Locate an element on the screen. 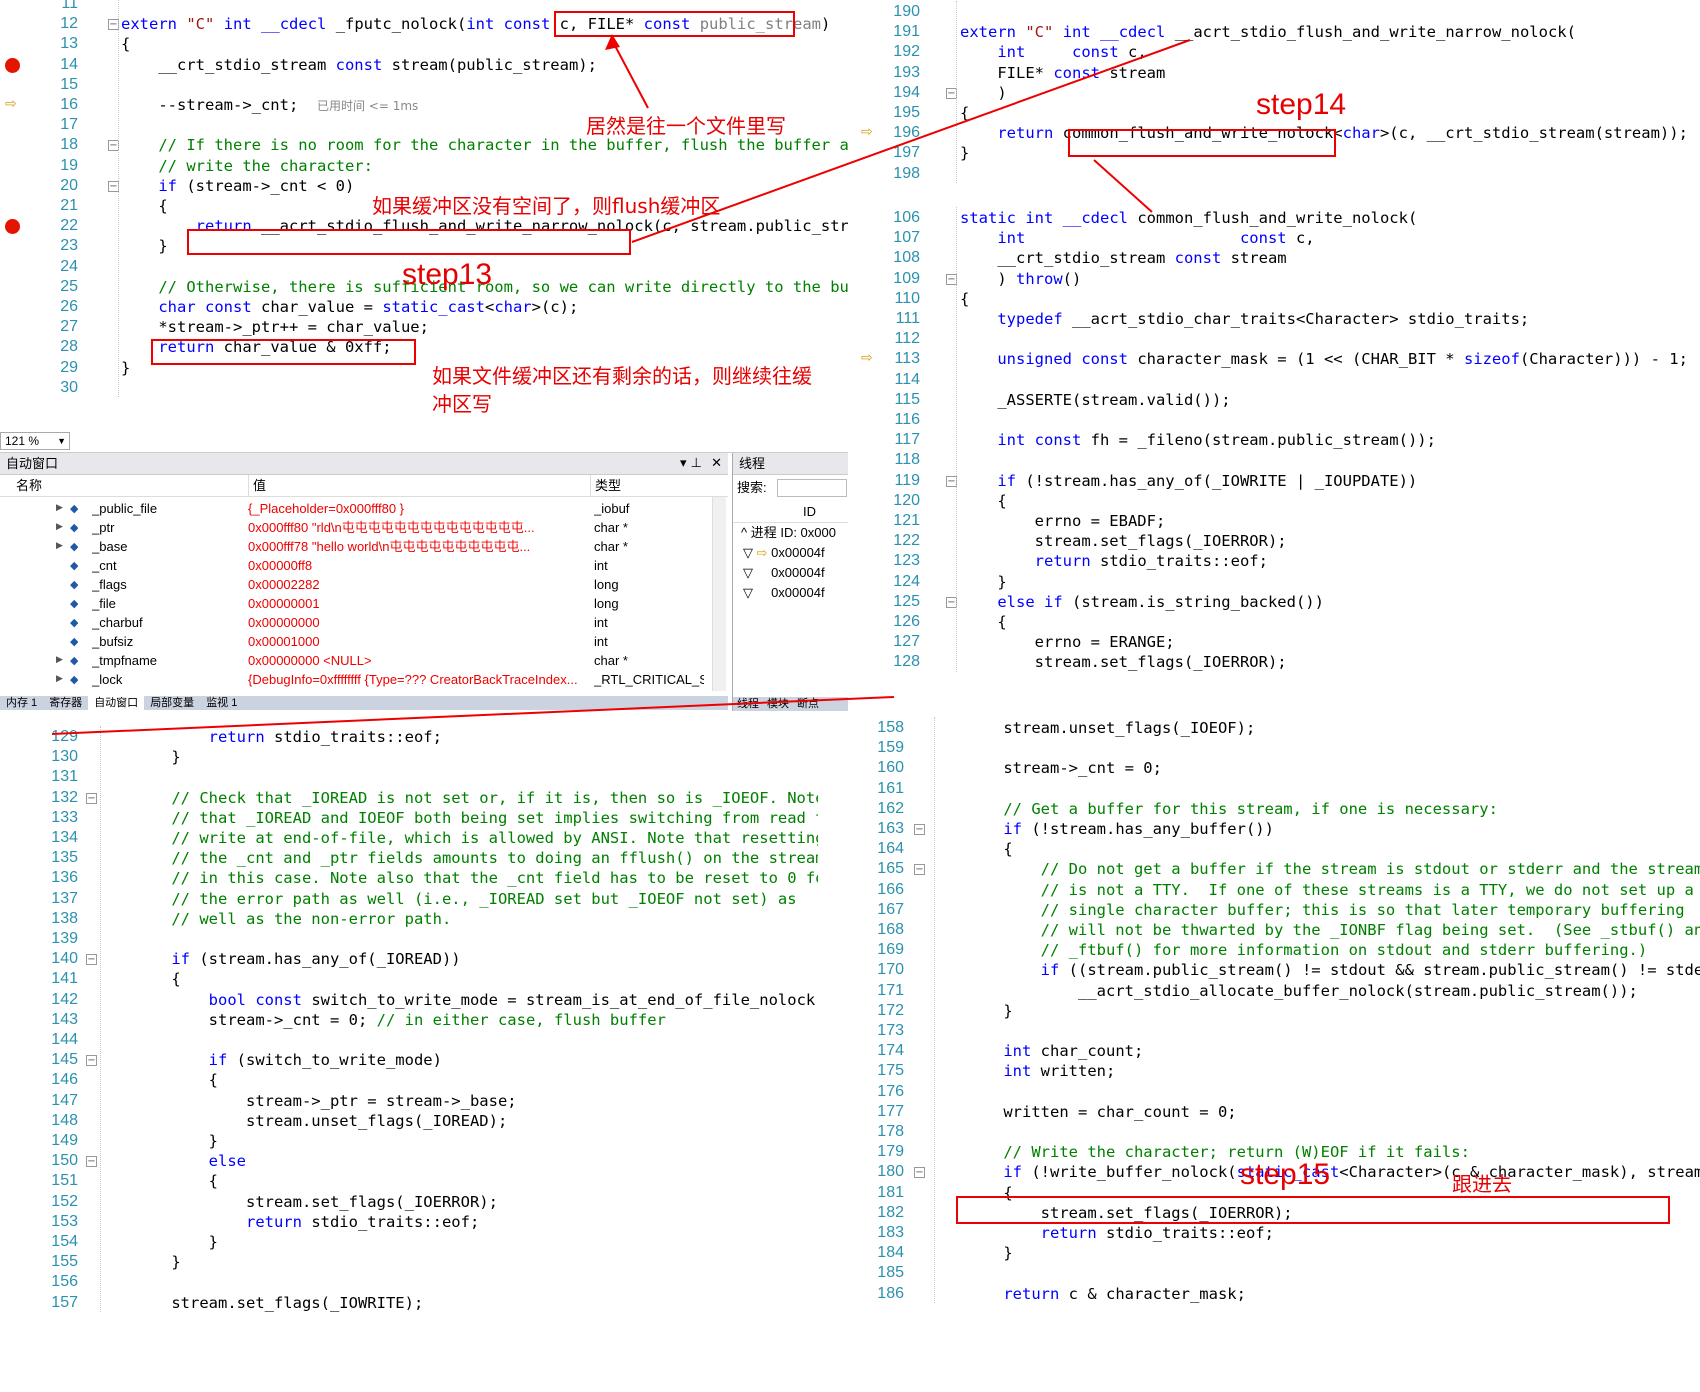 The height and width of the screenshot is (1392, 1700). code-line: 141 { is located at coordinates (409, 979).